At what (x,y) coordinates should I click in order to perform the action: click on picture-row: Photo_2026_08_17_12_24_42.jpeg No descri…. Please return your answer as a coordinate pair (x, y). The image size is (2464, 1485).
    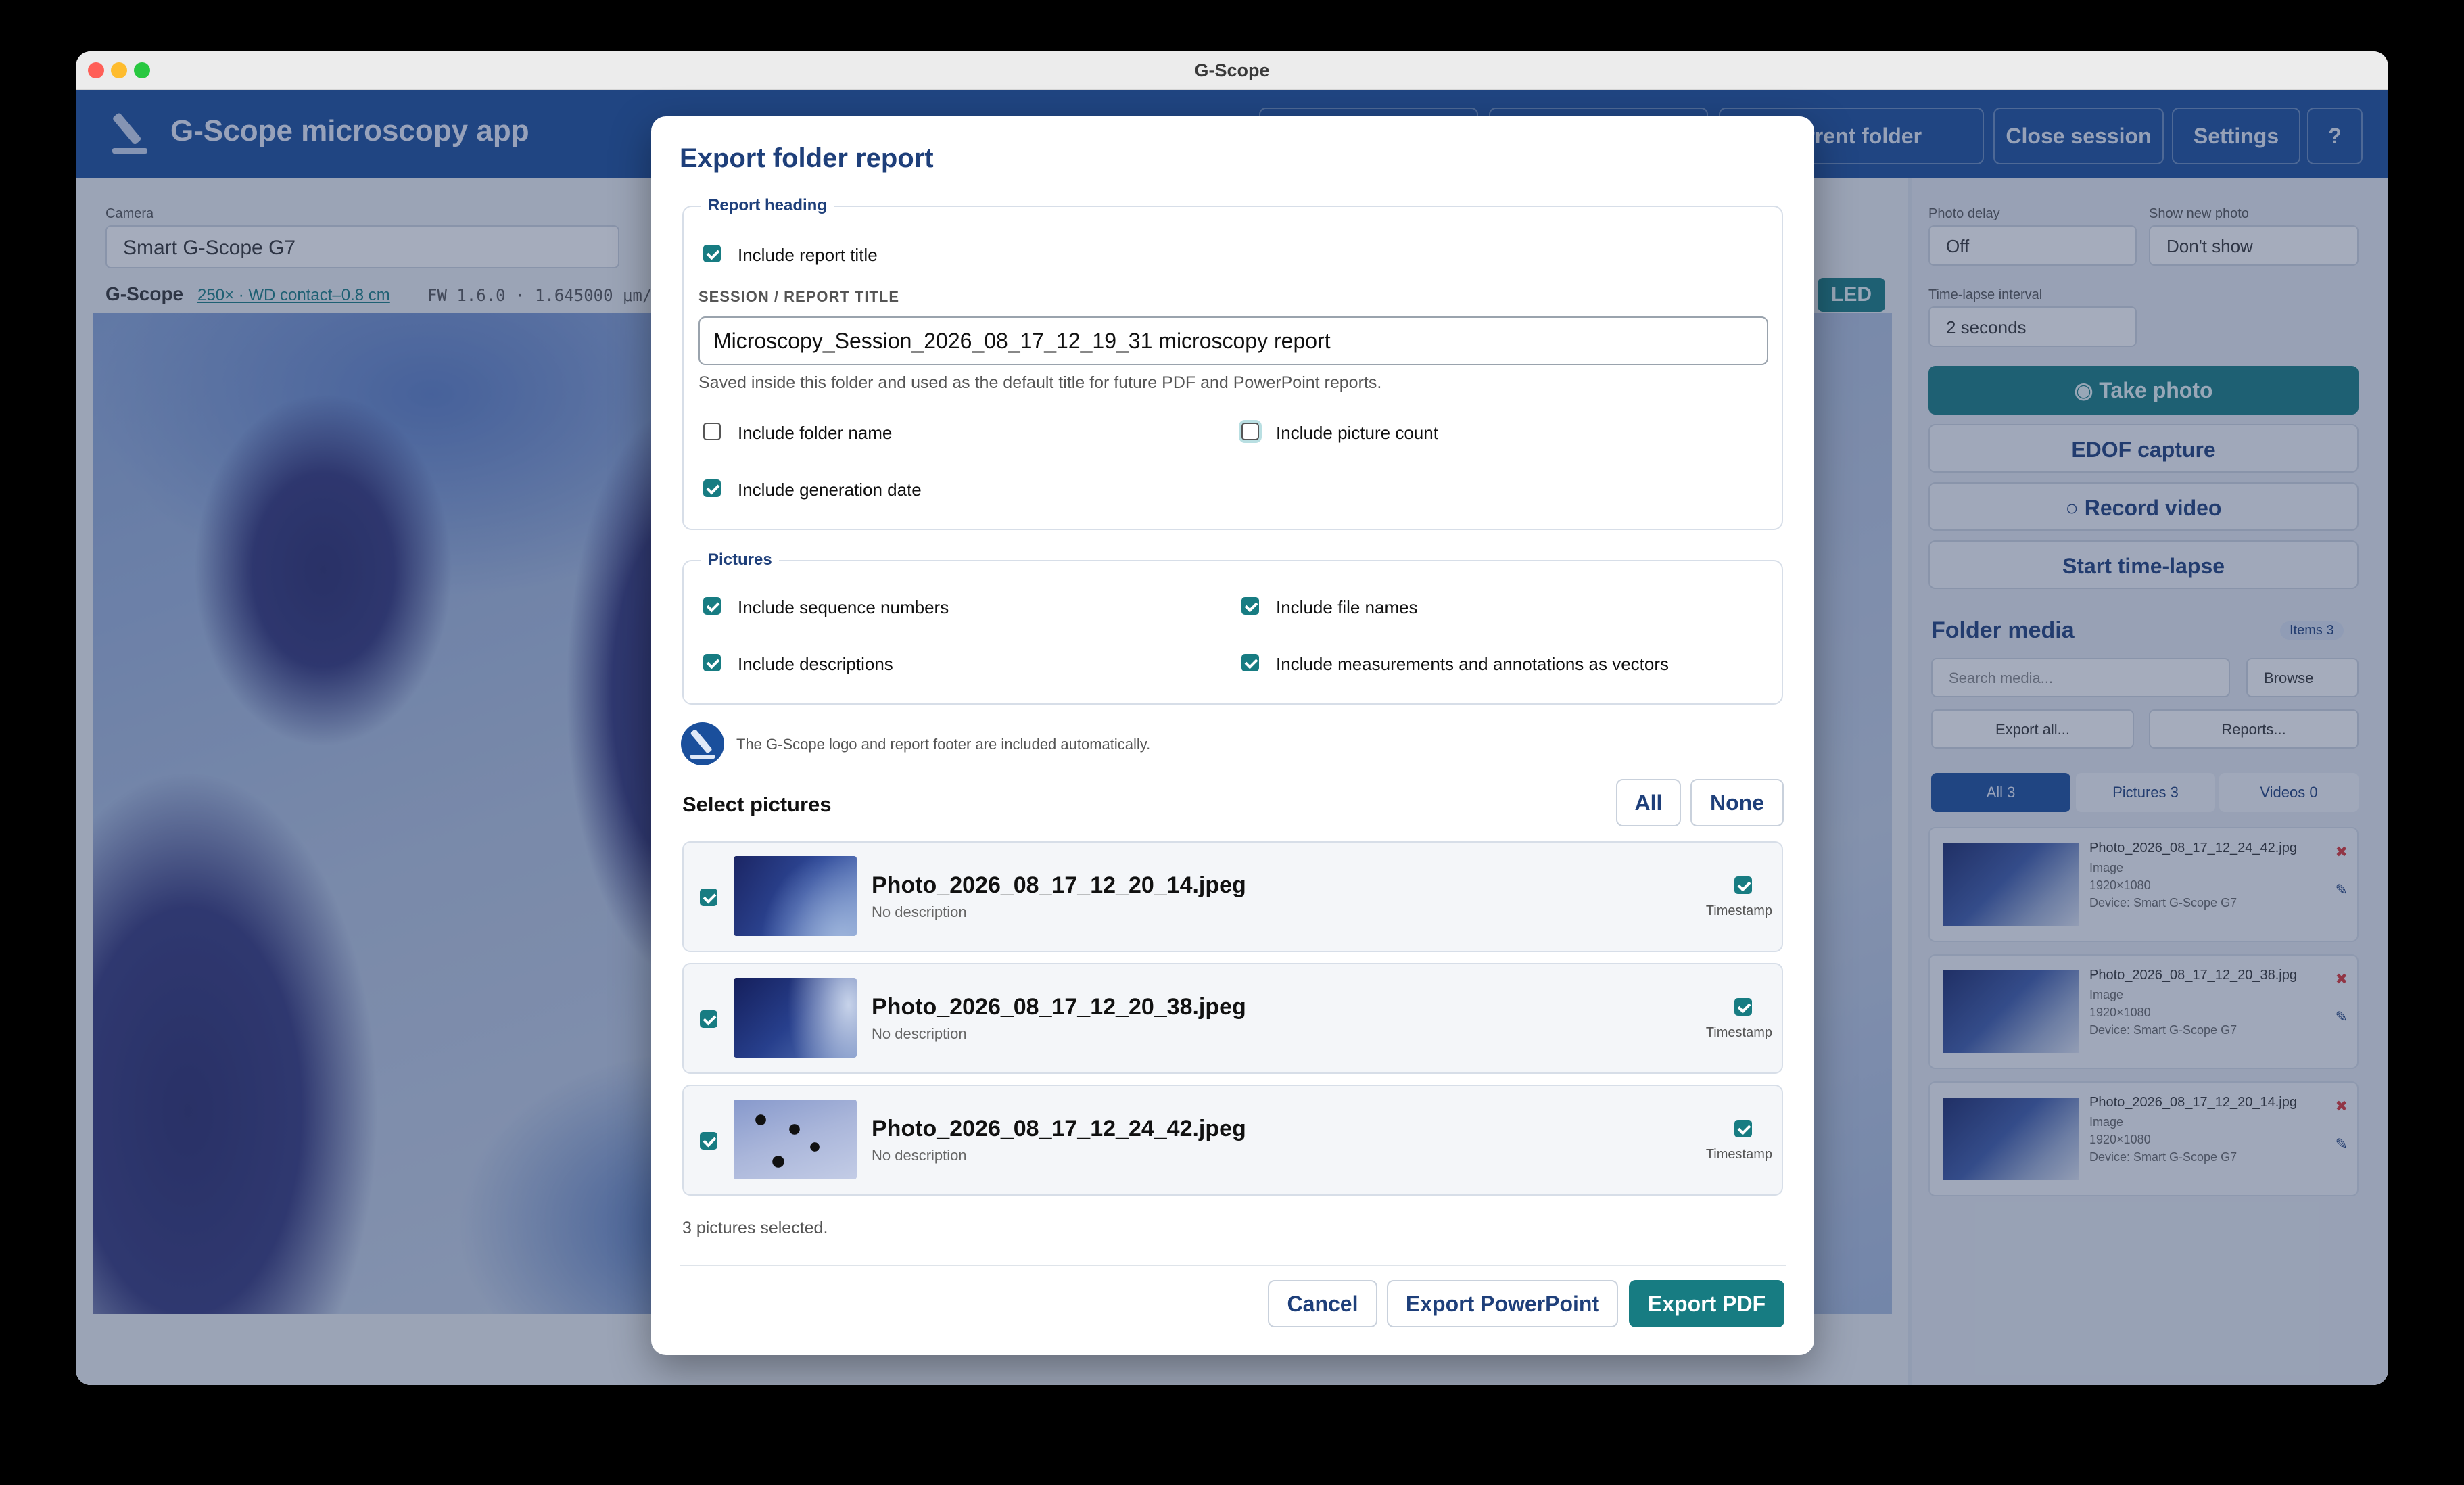
    Looking at the image, I should click on (1232, 1140).